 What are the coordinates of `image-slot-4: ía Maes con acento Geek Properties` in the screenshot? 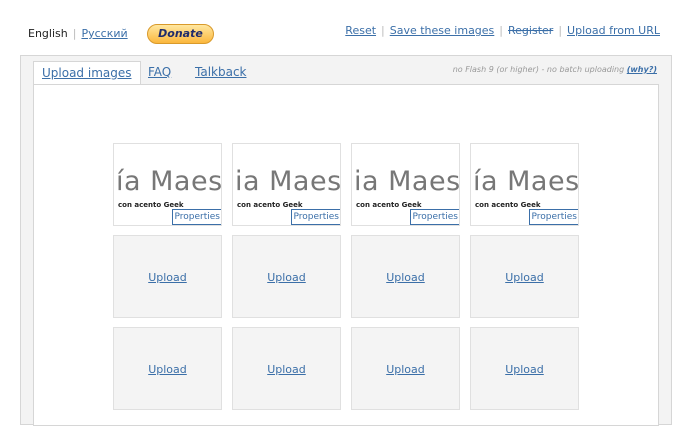 It's located at (524, 184).